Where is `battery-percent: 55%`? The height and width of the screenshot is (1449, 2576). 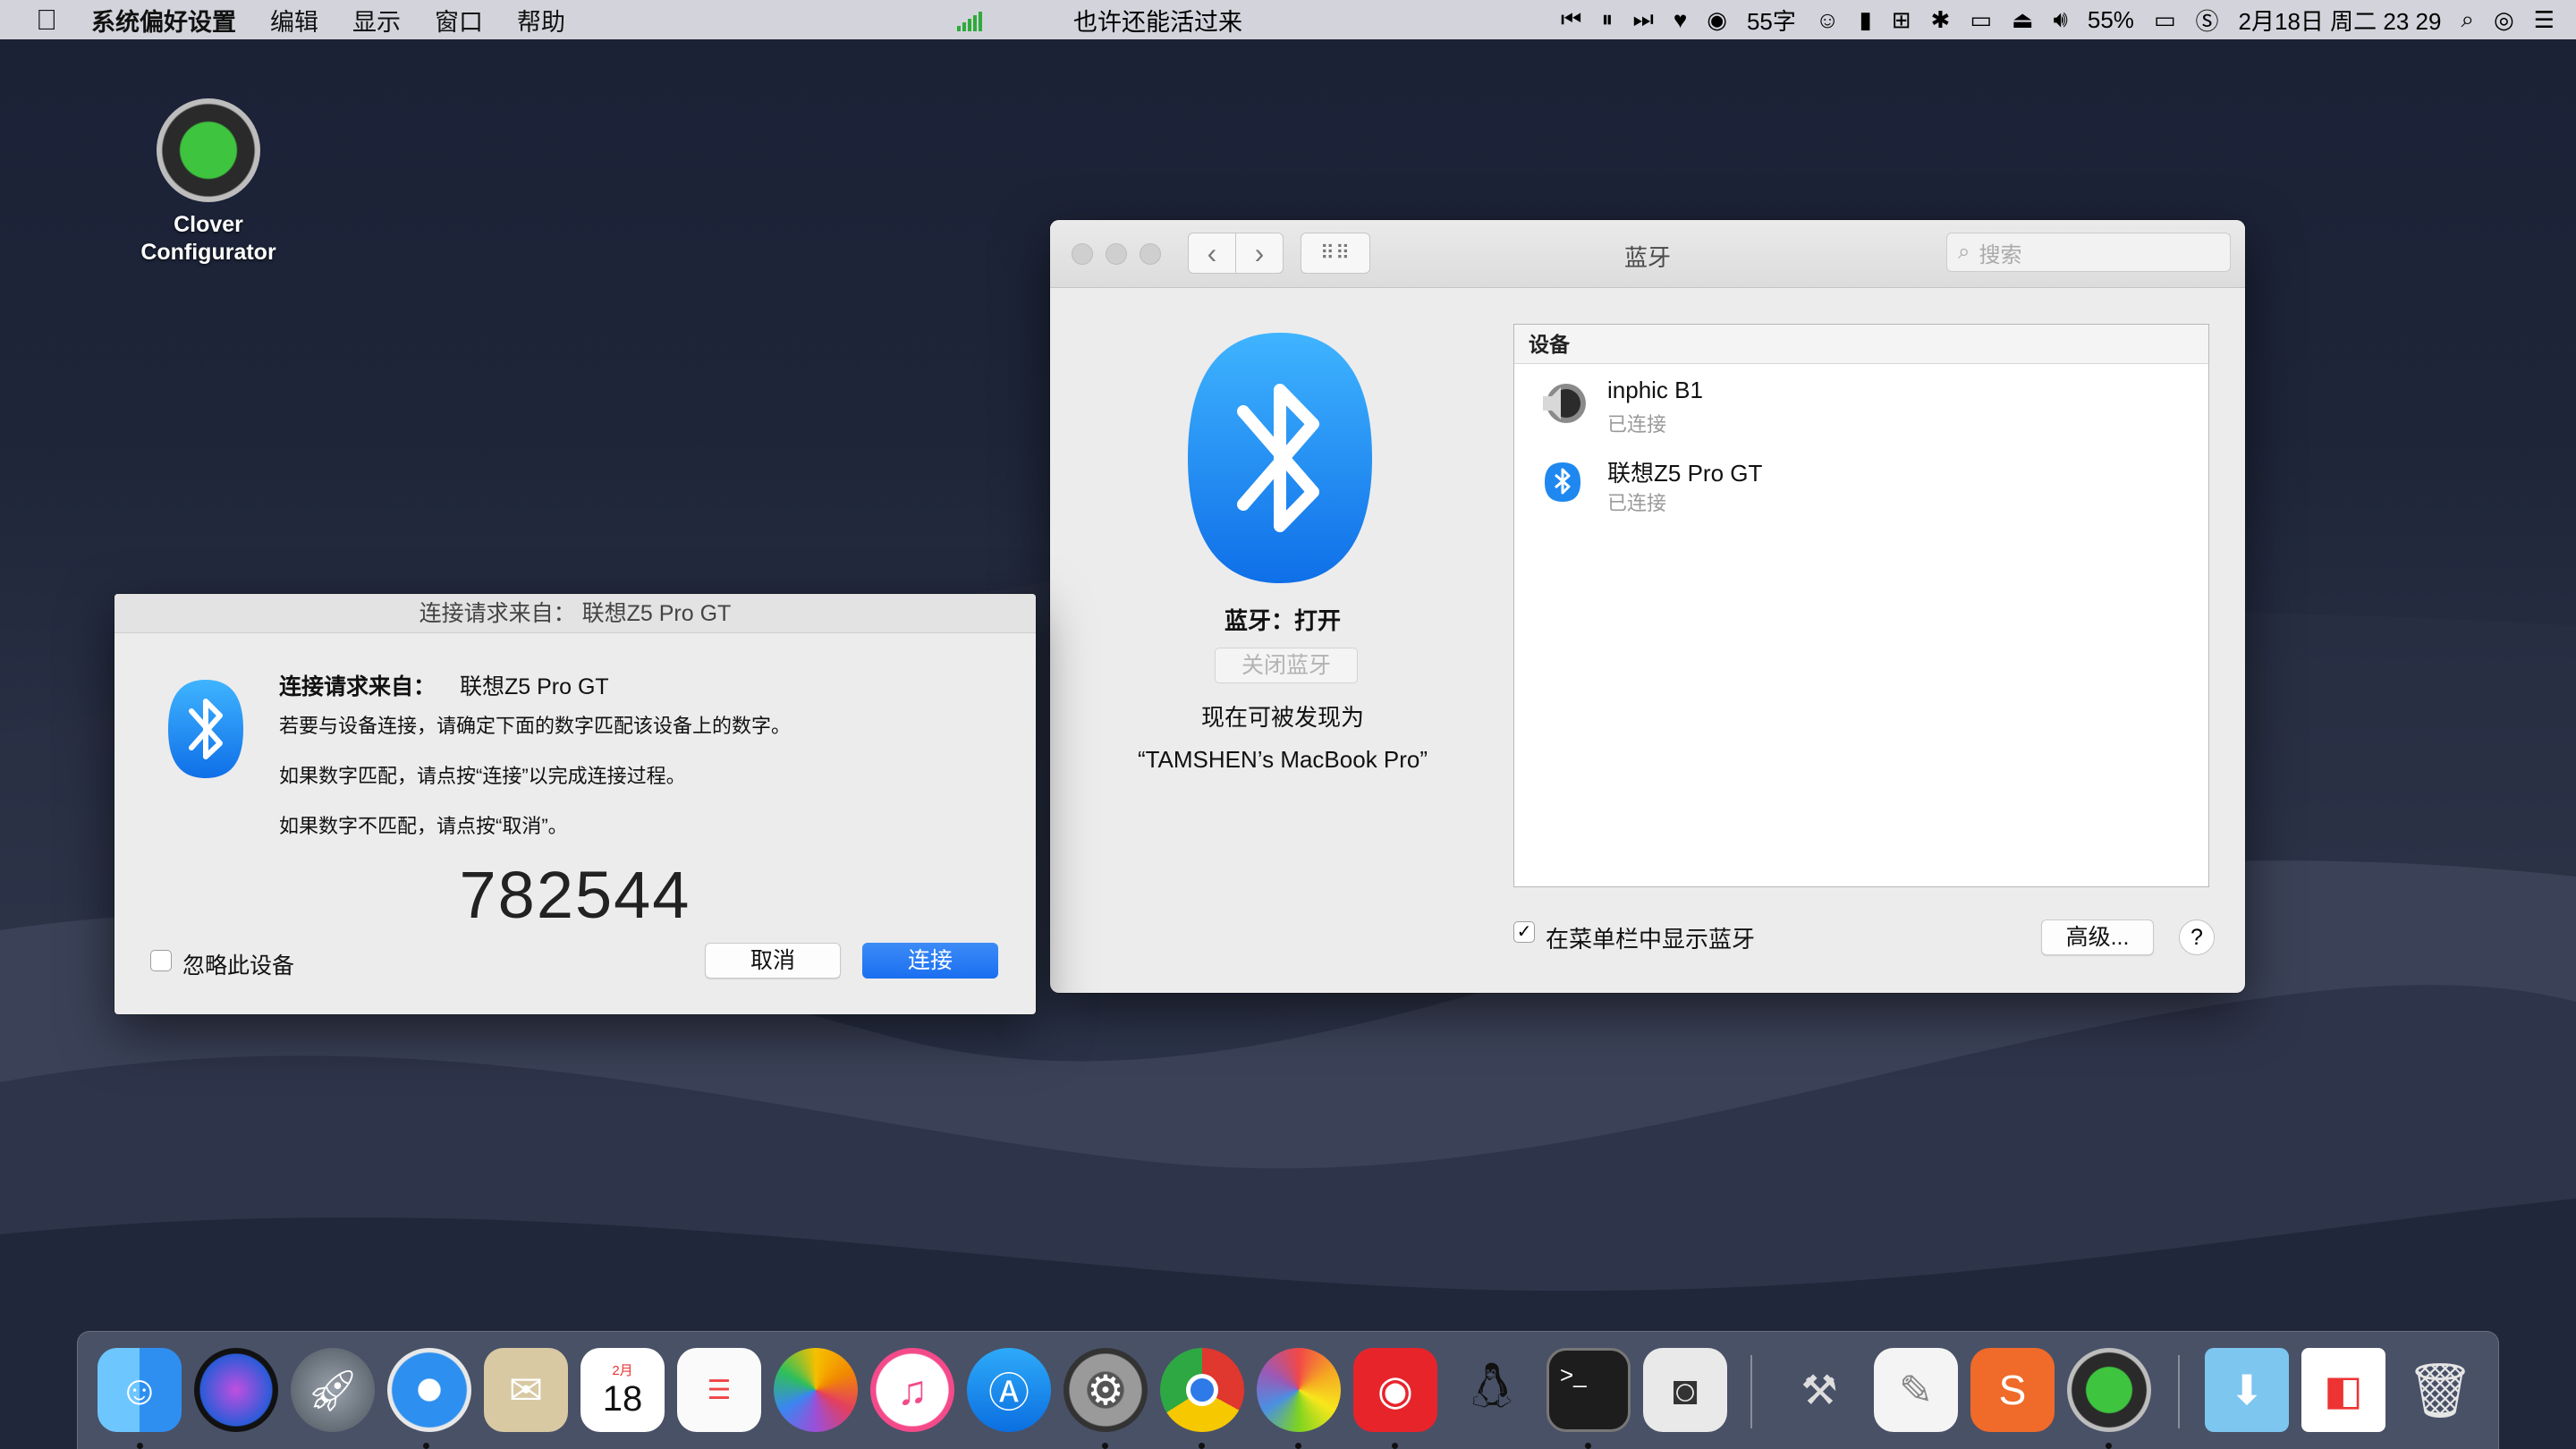
battery-percent: 55% is located at coordinates (2111, 20).